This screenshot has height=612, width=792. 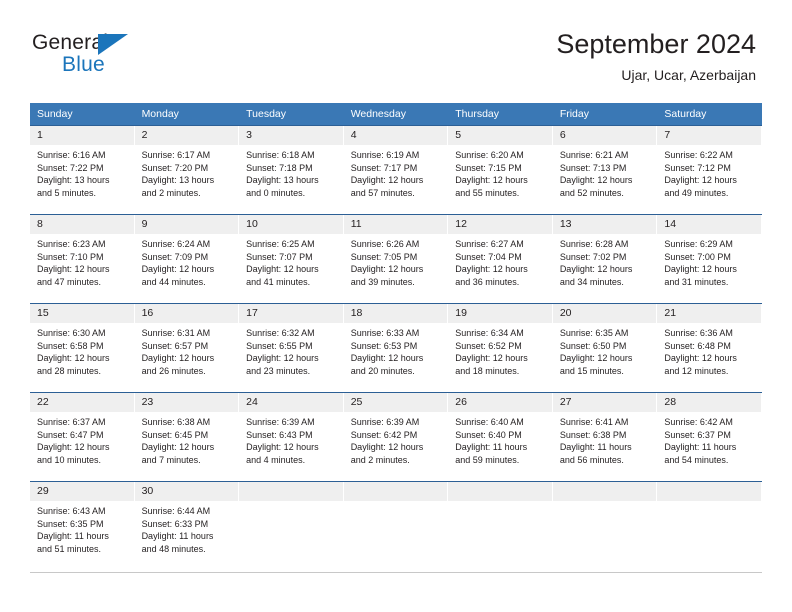 What do you see at coordinates (178, 180) in the screenshot?
I see `daylight-text-line1: Daylight: 13 hours` at bounding box center [178, 180].